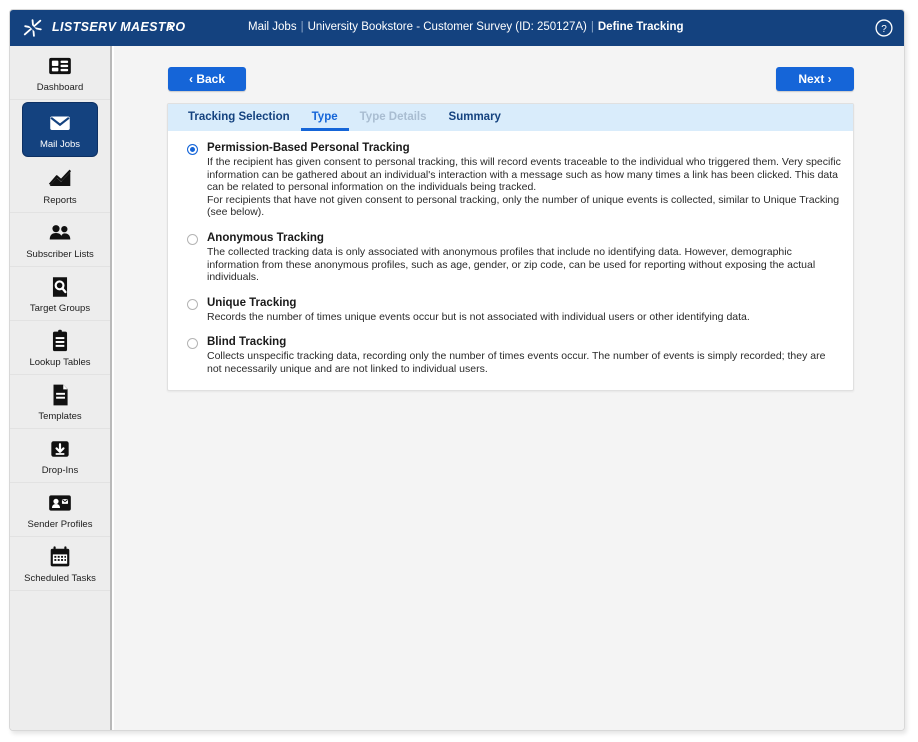 The image size is (918, 742). Describe the element at coordinates (60, 416) in the screenshot. I see `sidebar-label-templates: Templates` at that location.